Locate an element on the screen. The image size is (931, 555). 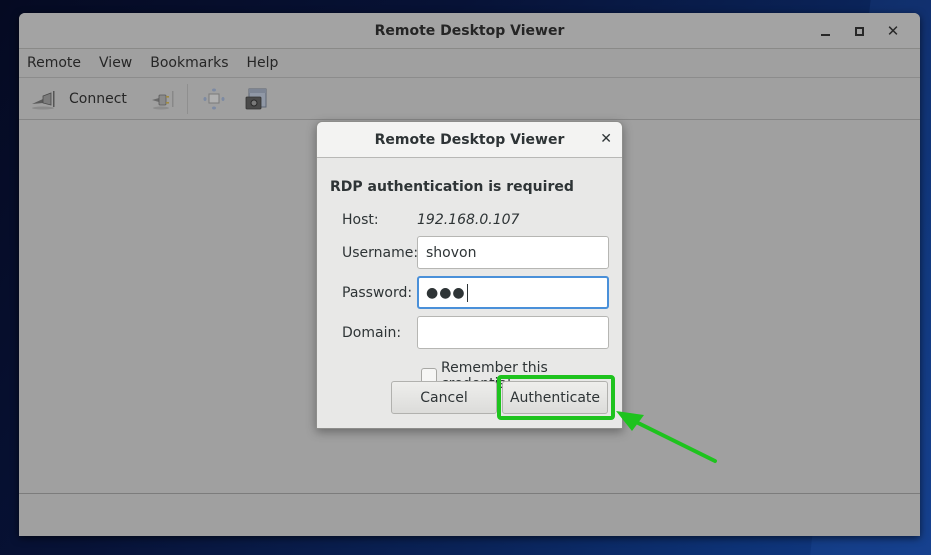
menu-help: Help is located at coordinates (266, 63).